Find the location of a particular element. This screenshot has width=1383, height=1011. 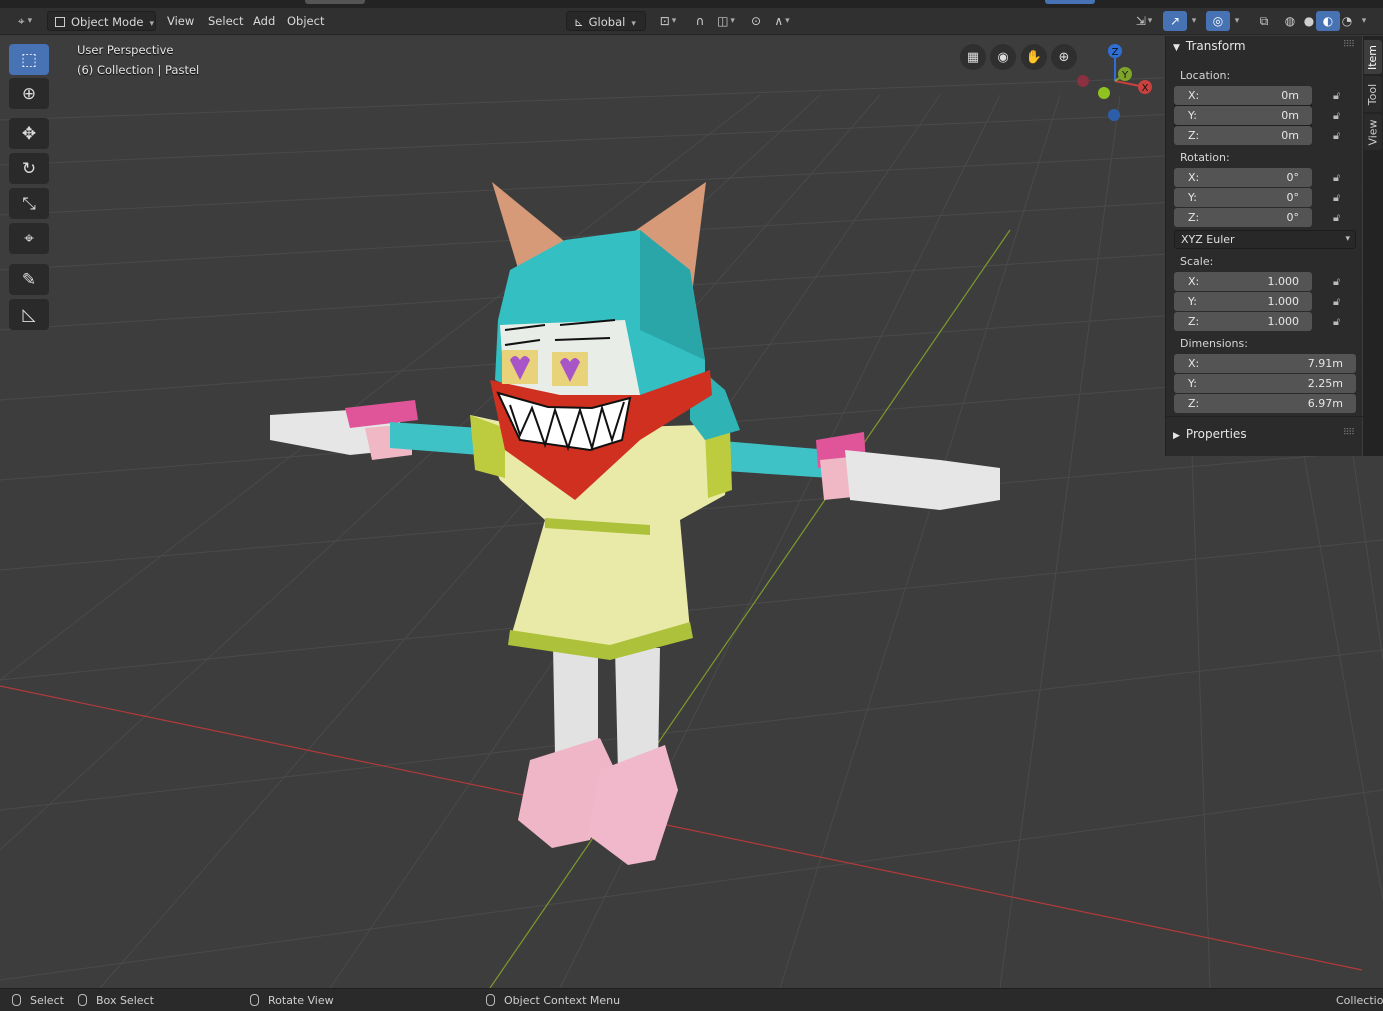

rotation-z-field: Z: 0° is located at coordinates (1243, 217).